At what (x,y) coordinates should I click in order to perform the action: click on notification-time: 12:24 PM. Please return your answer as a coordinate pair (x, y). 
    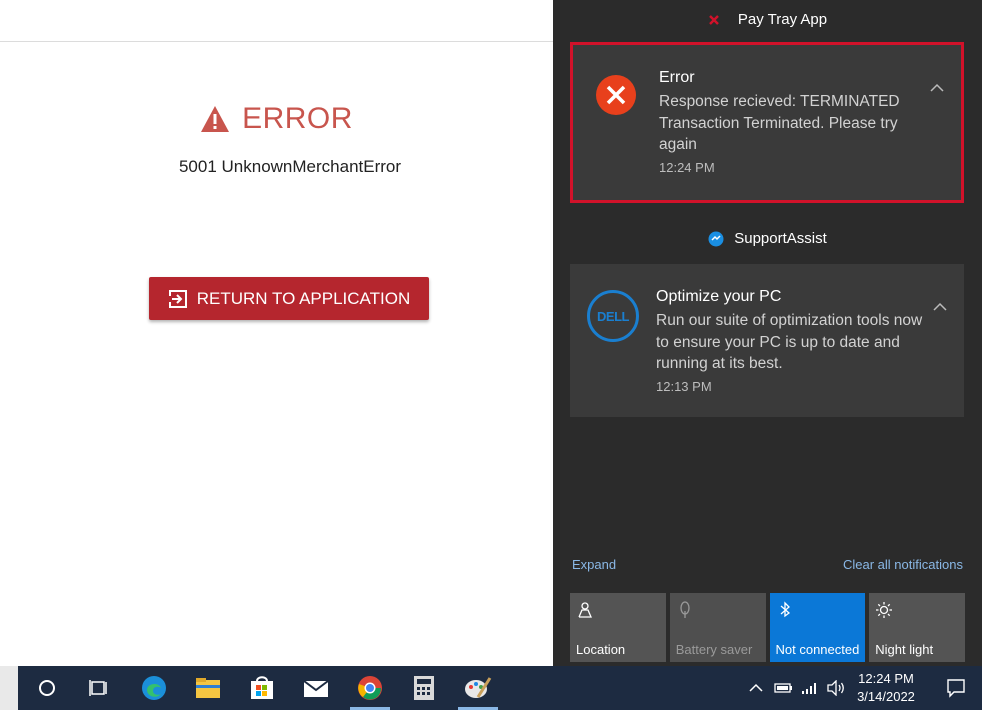
    Looking at the image, I should click on (687, 167).